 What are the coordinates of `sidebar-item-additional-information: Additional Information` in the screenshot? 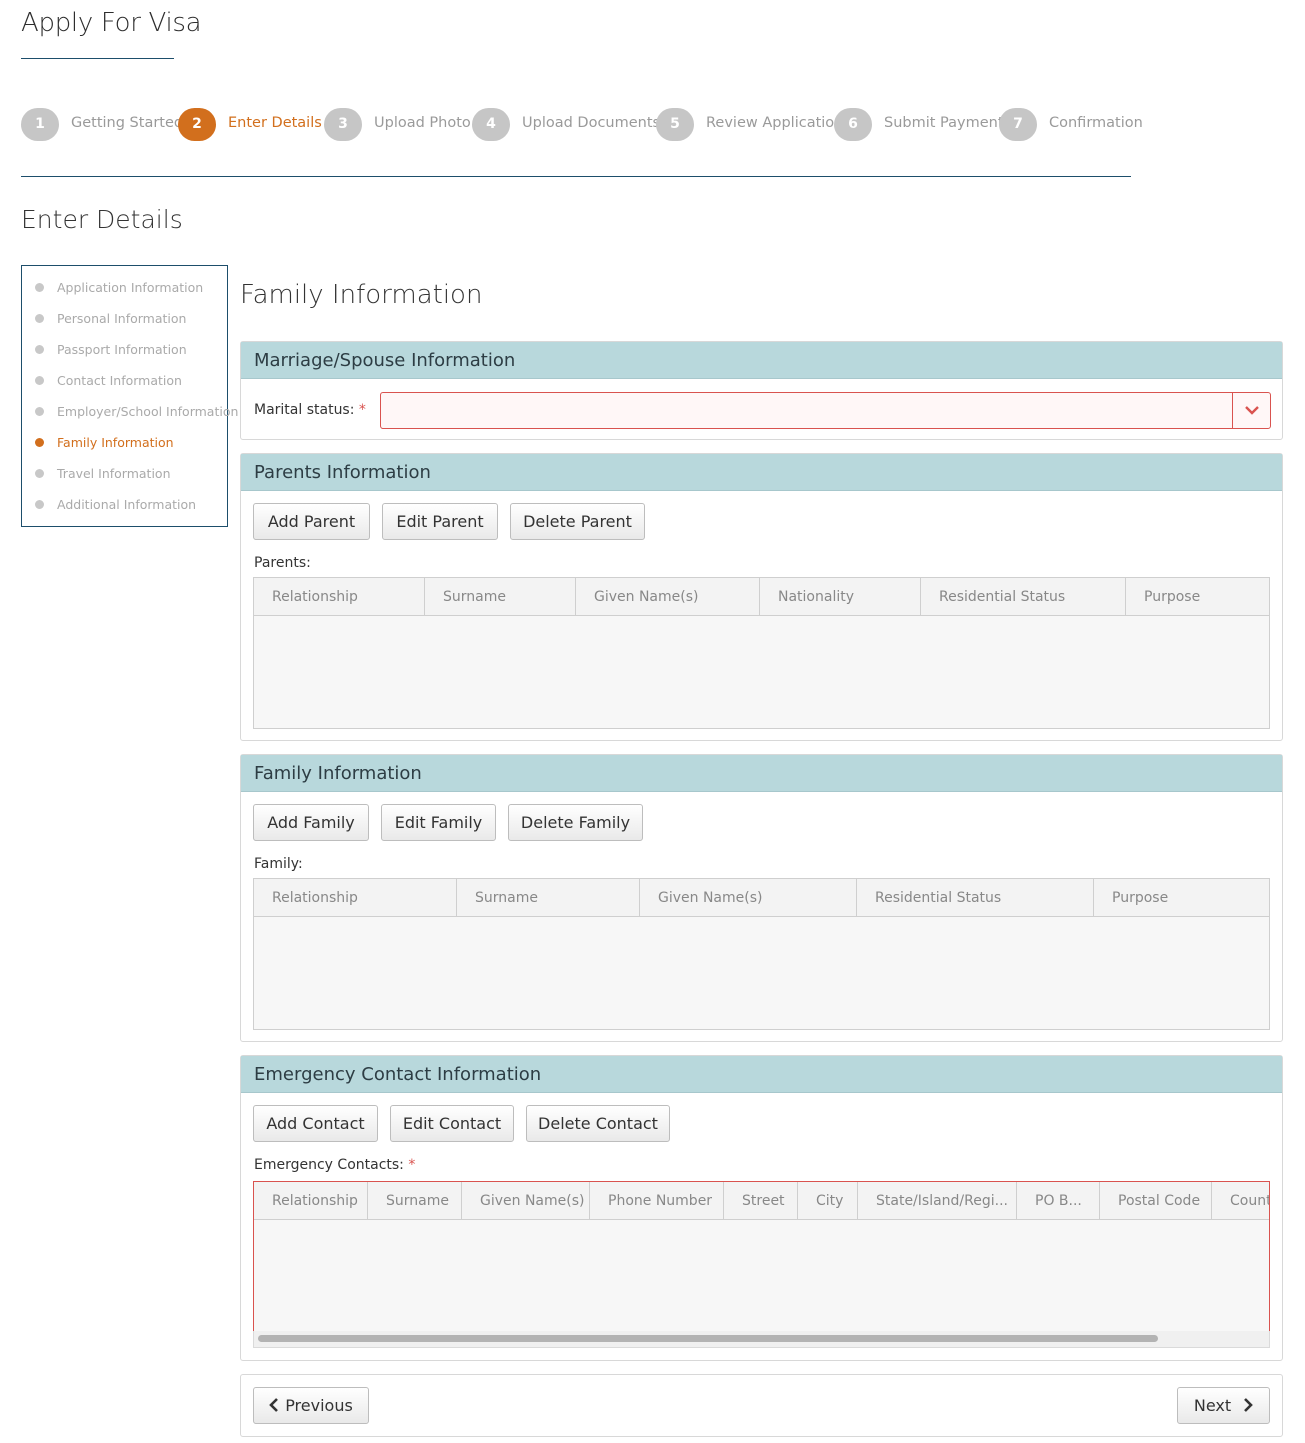 It's located at (124, 508).